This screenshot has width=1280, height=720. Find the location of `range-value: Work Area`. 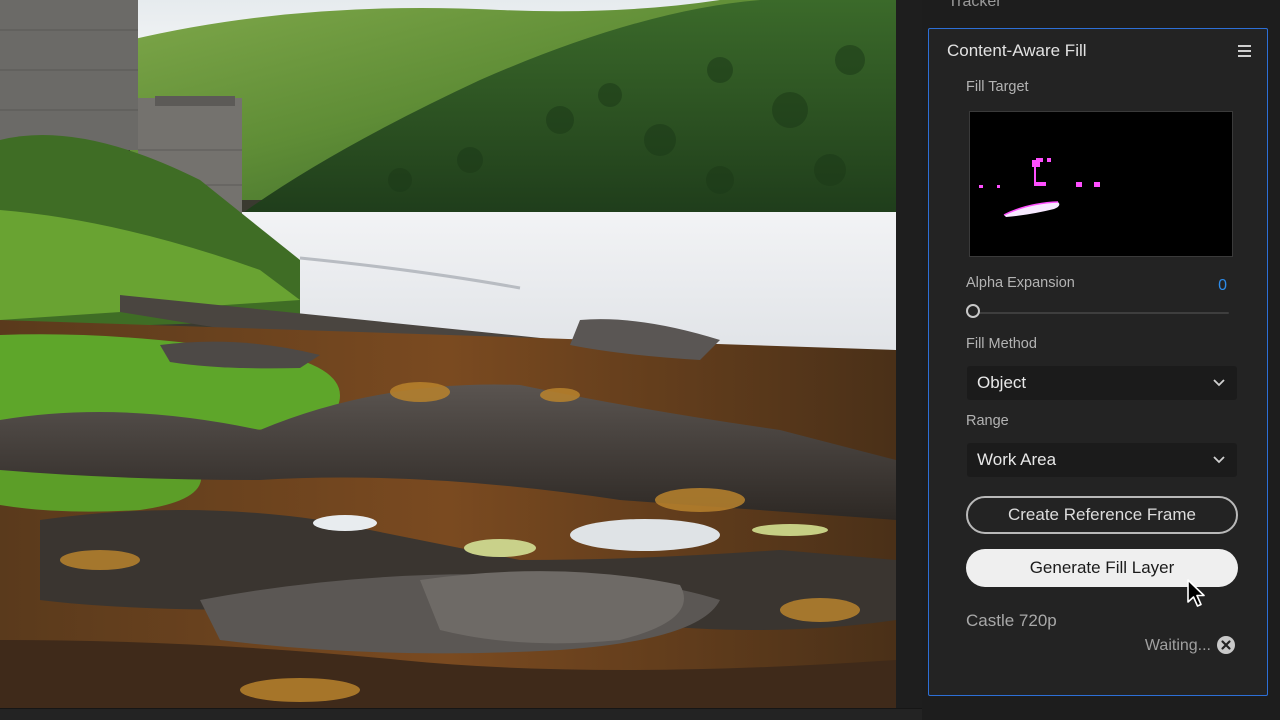

range-value: Work Area is located at coordinates (1017, 459).